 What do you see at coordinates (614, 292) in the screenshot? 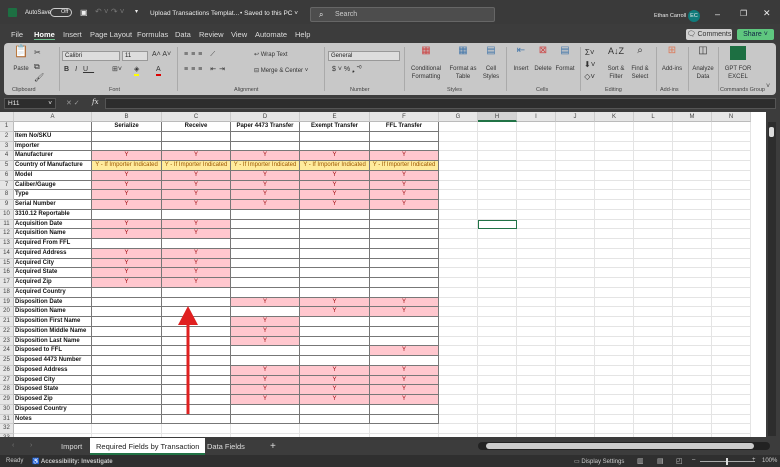
I see `cell-k18` at bounding box center [614, 292].